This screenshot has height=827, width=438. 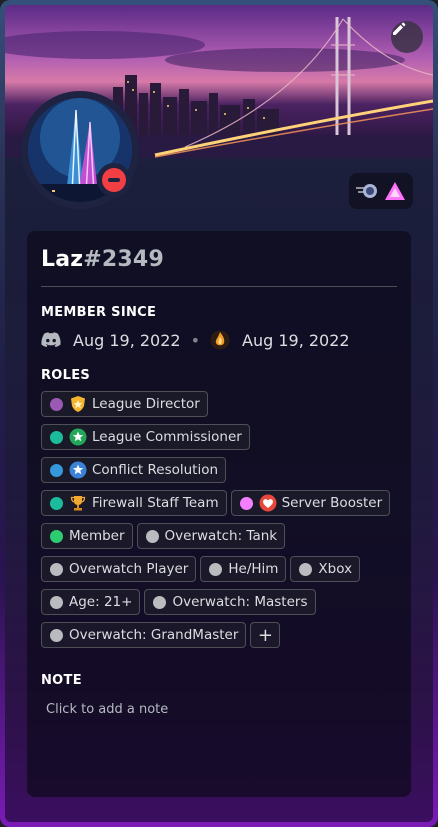 I want to click on username-name: Laz, so click(x=62, y=259).